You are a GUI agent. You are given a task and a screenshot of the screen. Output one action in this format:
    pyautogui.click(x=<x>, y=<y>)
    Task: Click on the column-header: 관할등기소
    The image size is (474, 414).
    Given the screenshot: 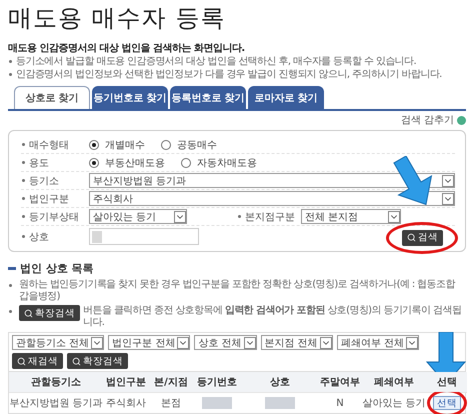 What is the action you would take?
    pyautogui.click(x=56, y=382)
    